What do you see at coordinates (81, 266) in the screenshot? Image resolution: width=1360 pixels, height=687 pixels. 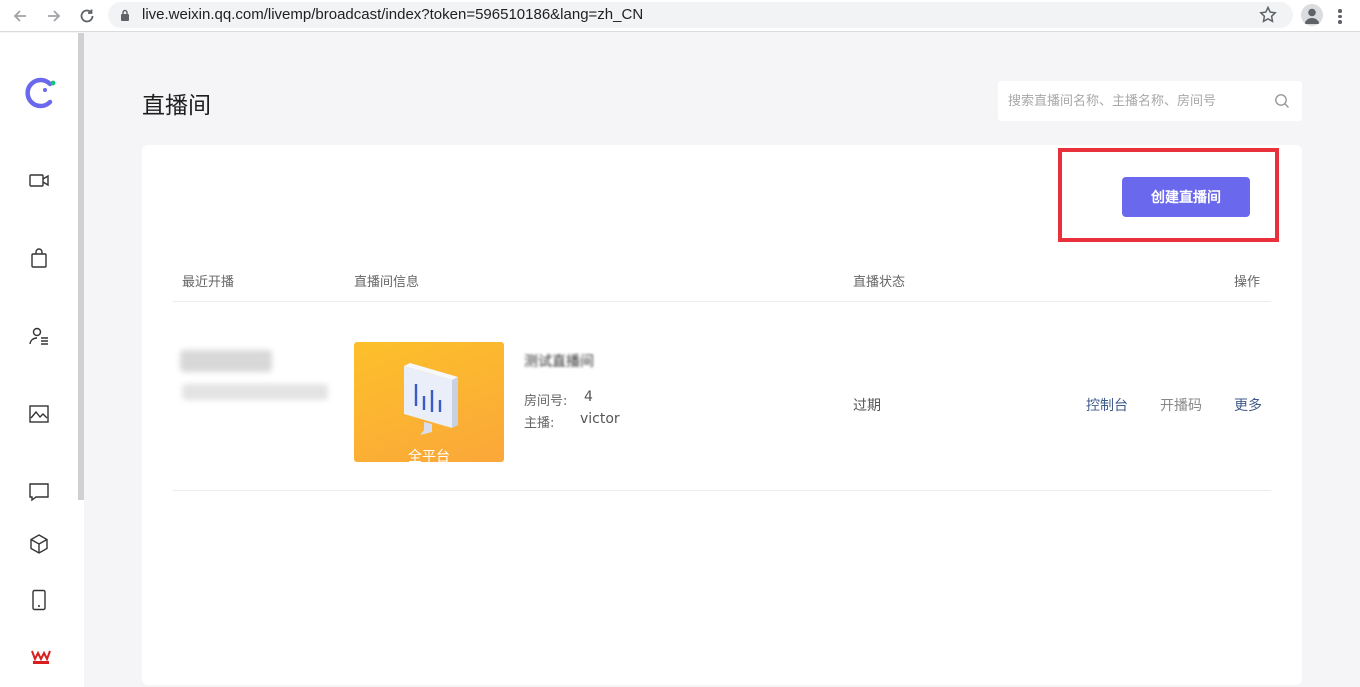 I see `sidebar-scrollbar` at bounding box center [81, 266].